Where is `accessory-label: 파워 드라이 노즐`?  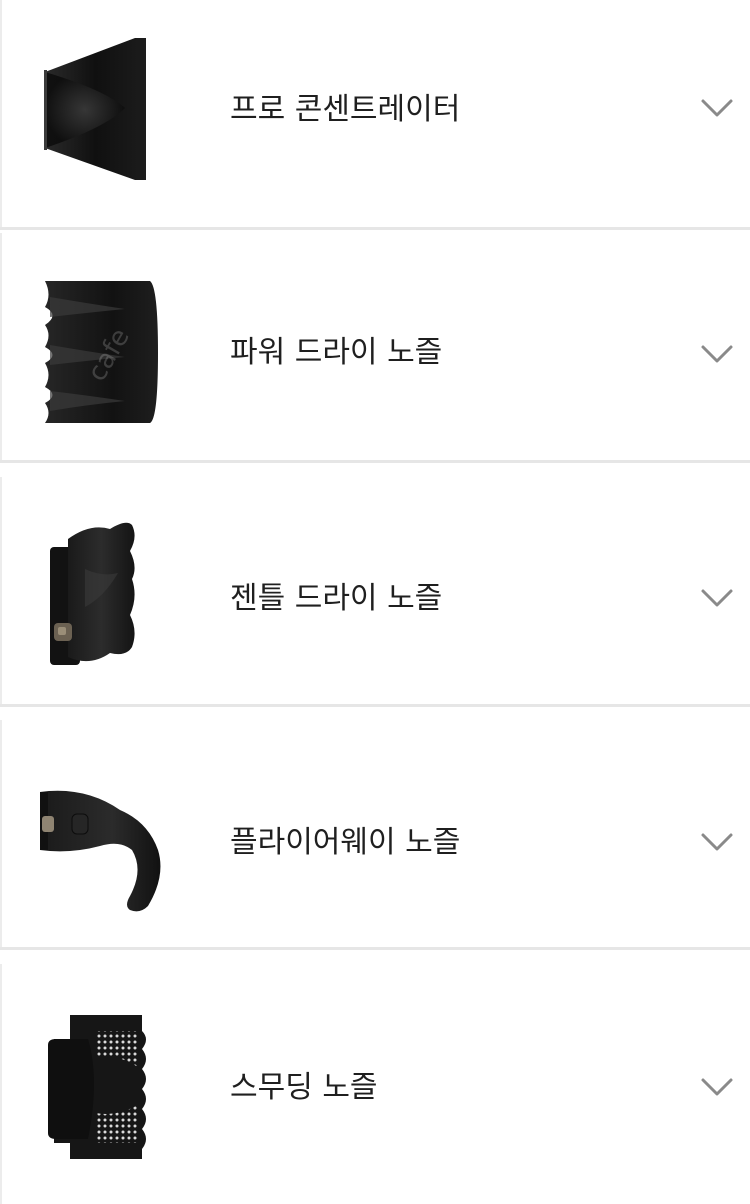
accessory-label: 파워 드라이 노즐 is located at coordinates (336, 352).